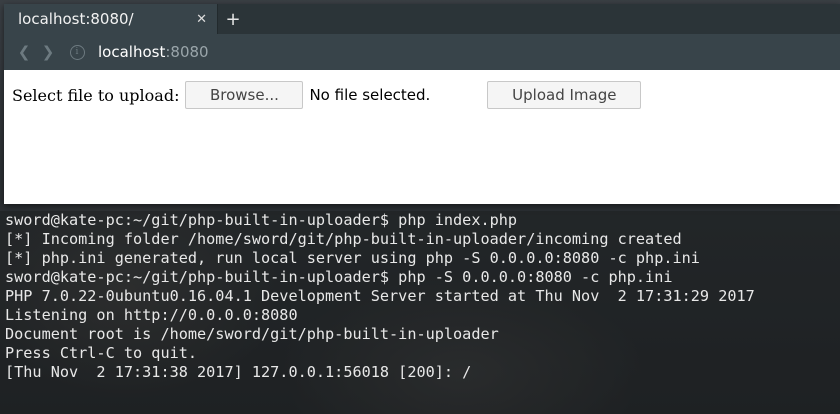 The height and width of the screenshot is (414, 840). Describe the element at coordinates (132, 52) in the screenshot. I see `url-host: localhost` at that location.